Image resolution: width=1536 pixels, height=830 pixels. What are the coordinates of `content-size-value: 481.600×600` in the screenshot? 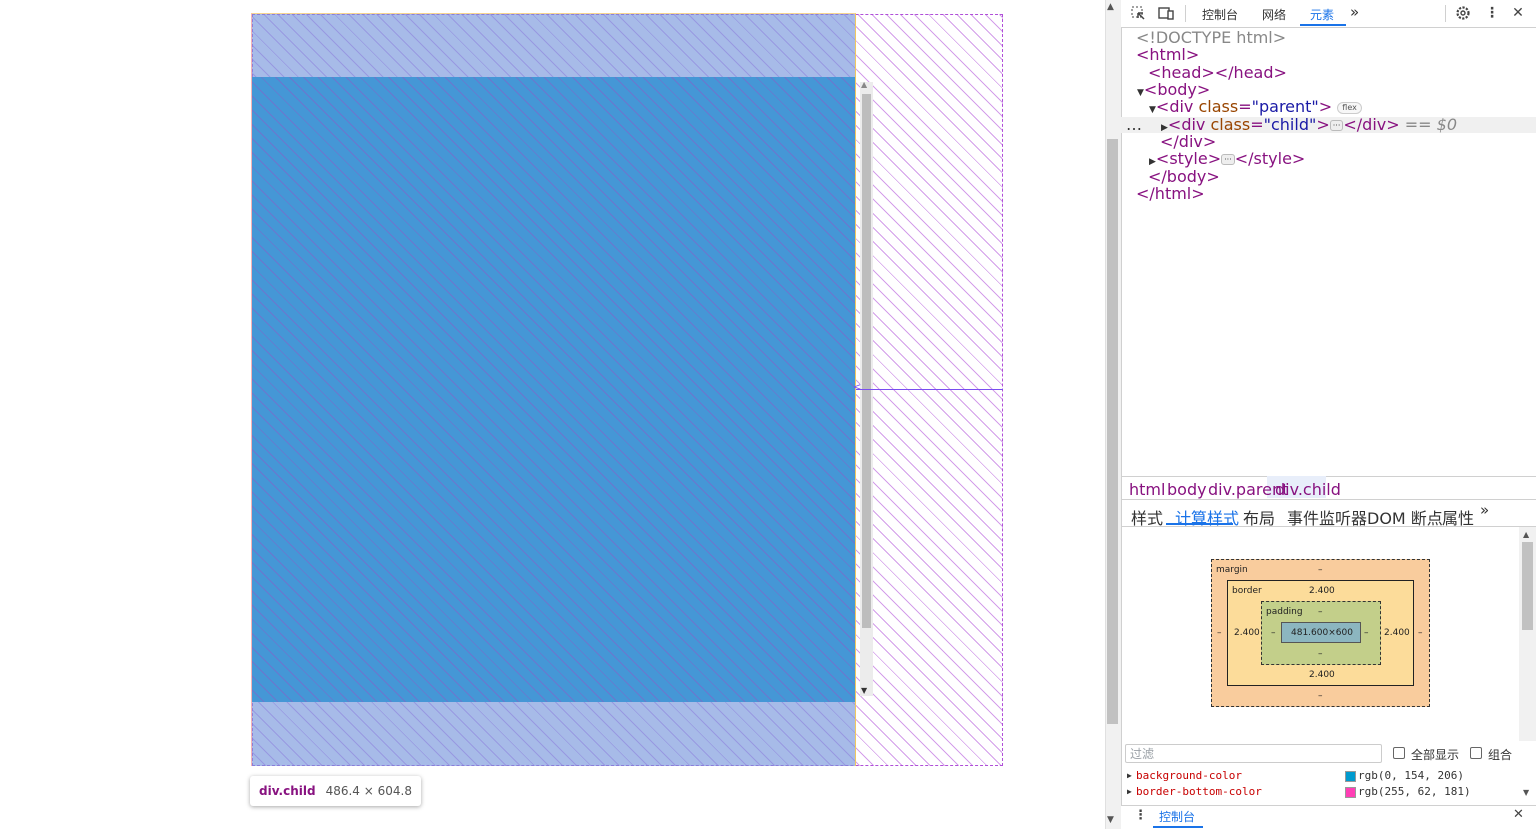 It's located at (1322, 633).